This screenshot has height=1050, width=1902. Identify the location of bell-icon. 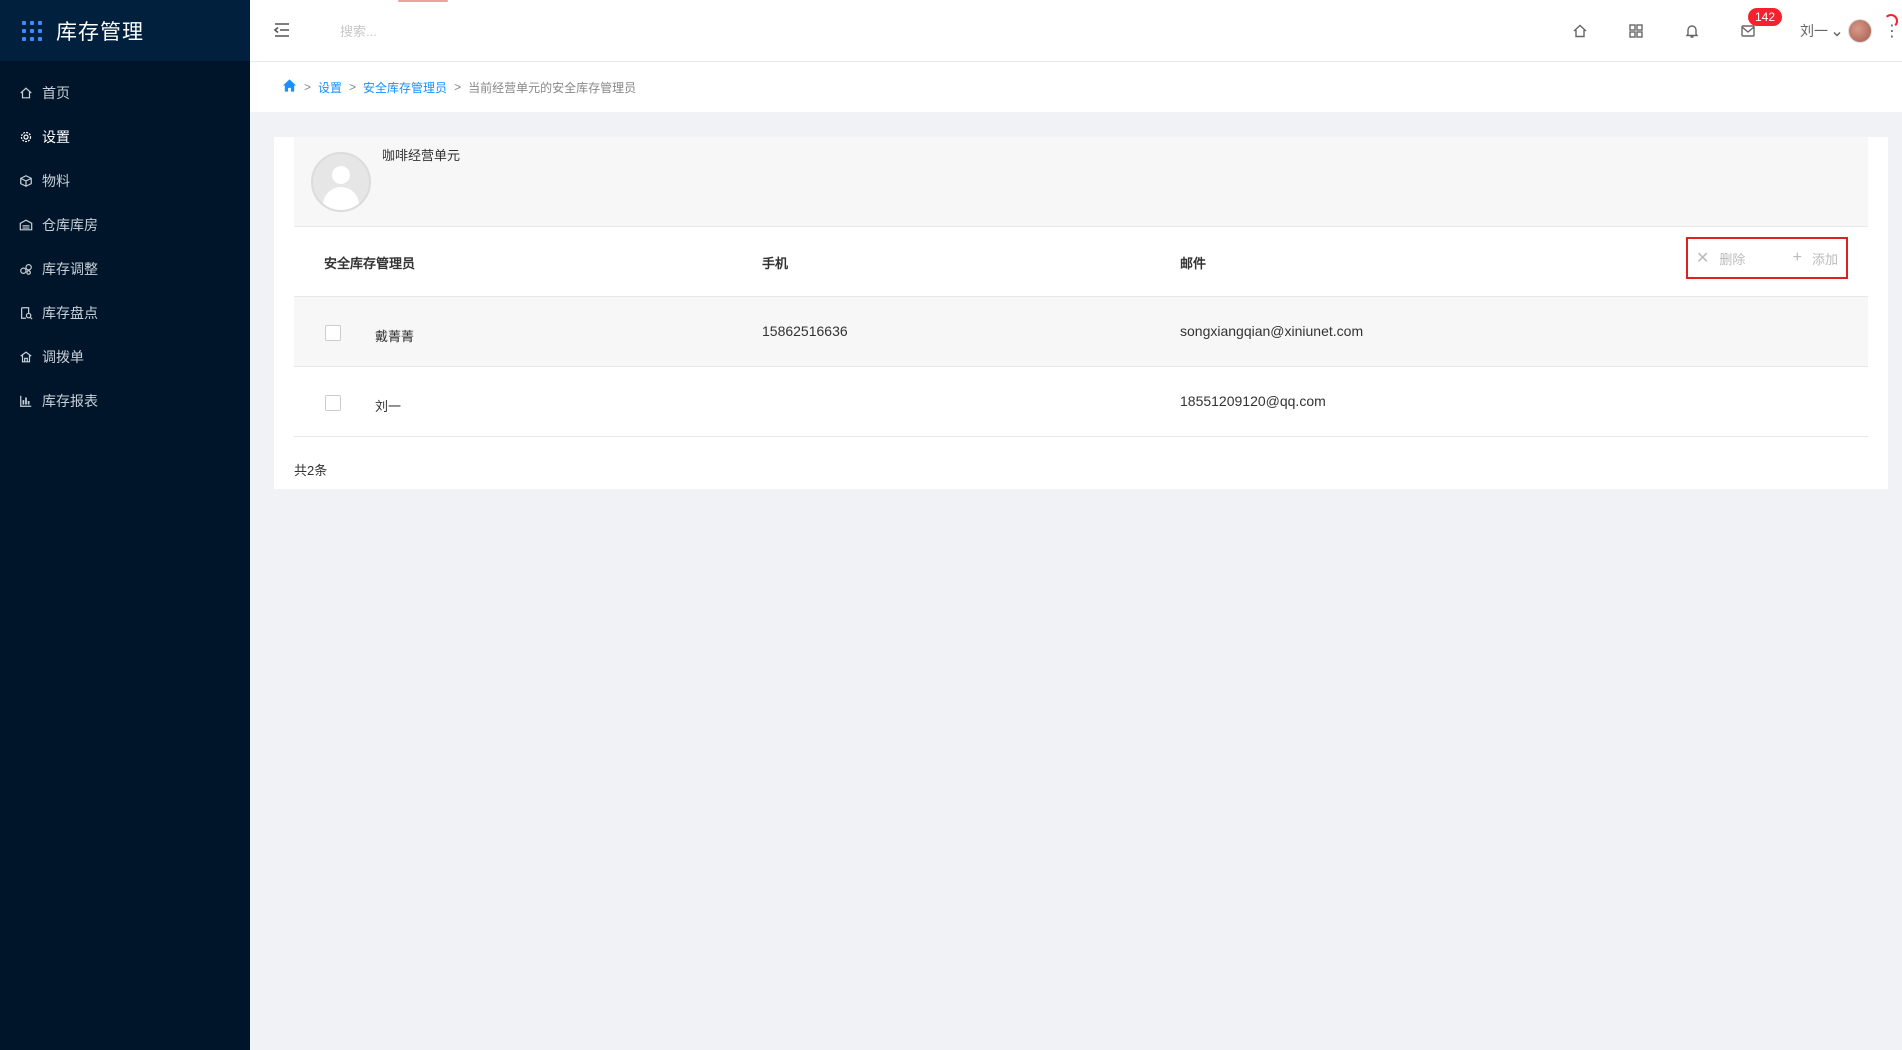
(1692, 31).